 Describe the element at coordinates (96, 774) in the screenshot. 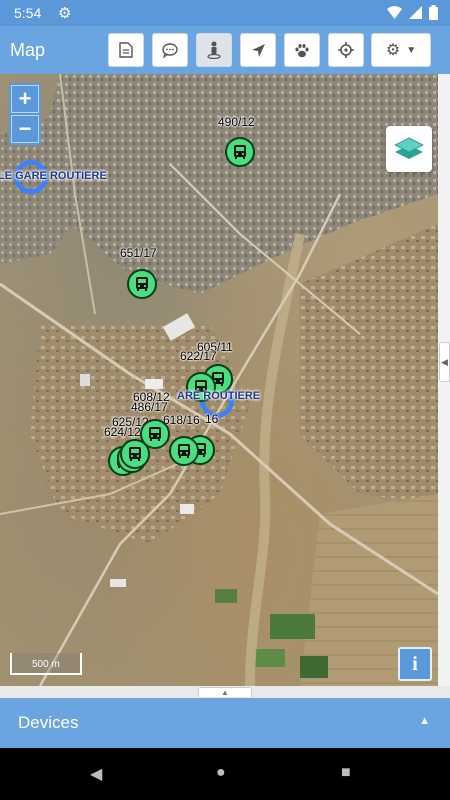

I see `back-icon: ◀` at that location.